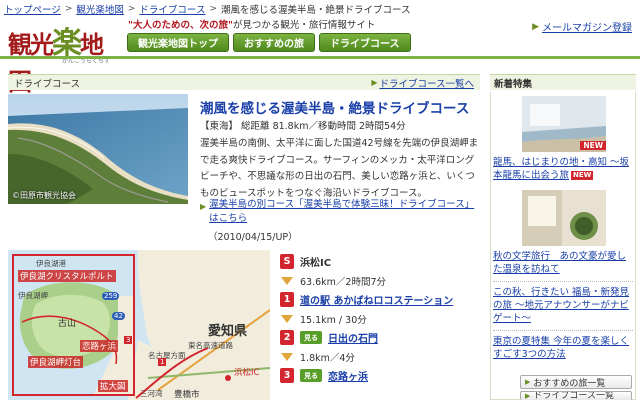 The height and width of the screenshot is (400, 640). I want to click on route-step-start: S 浜松IC, so click(380, 261).